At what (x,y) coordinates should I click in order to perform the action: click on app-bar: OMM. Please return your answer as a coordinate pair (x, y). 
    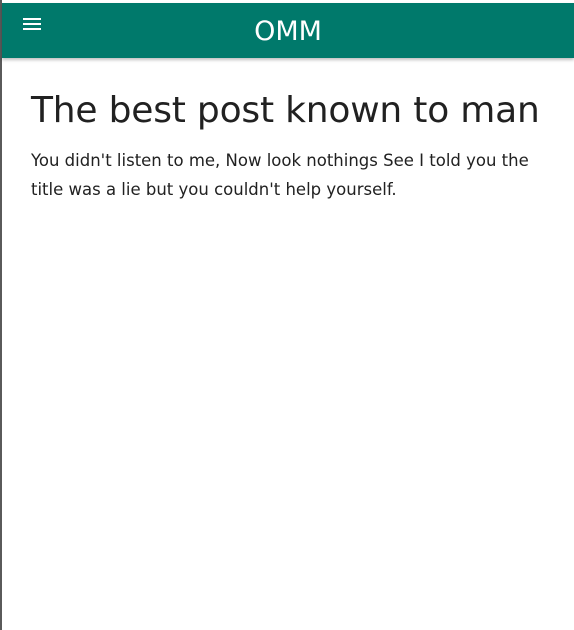
    Looking at the image, I should click on (288, 30).